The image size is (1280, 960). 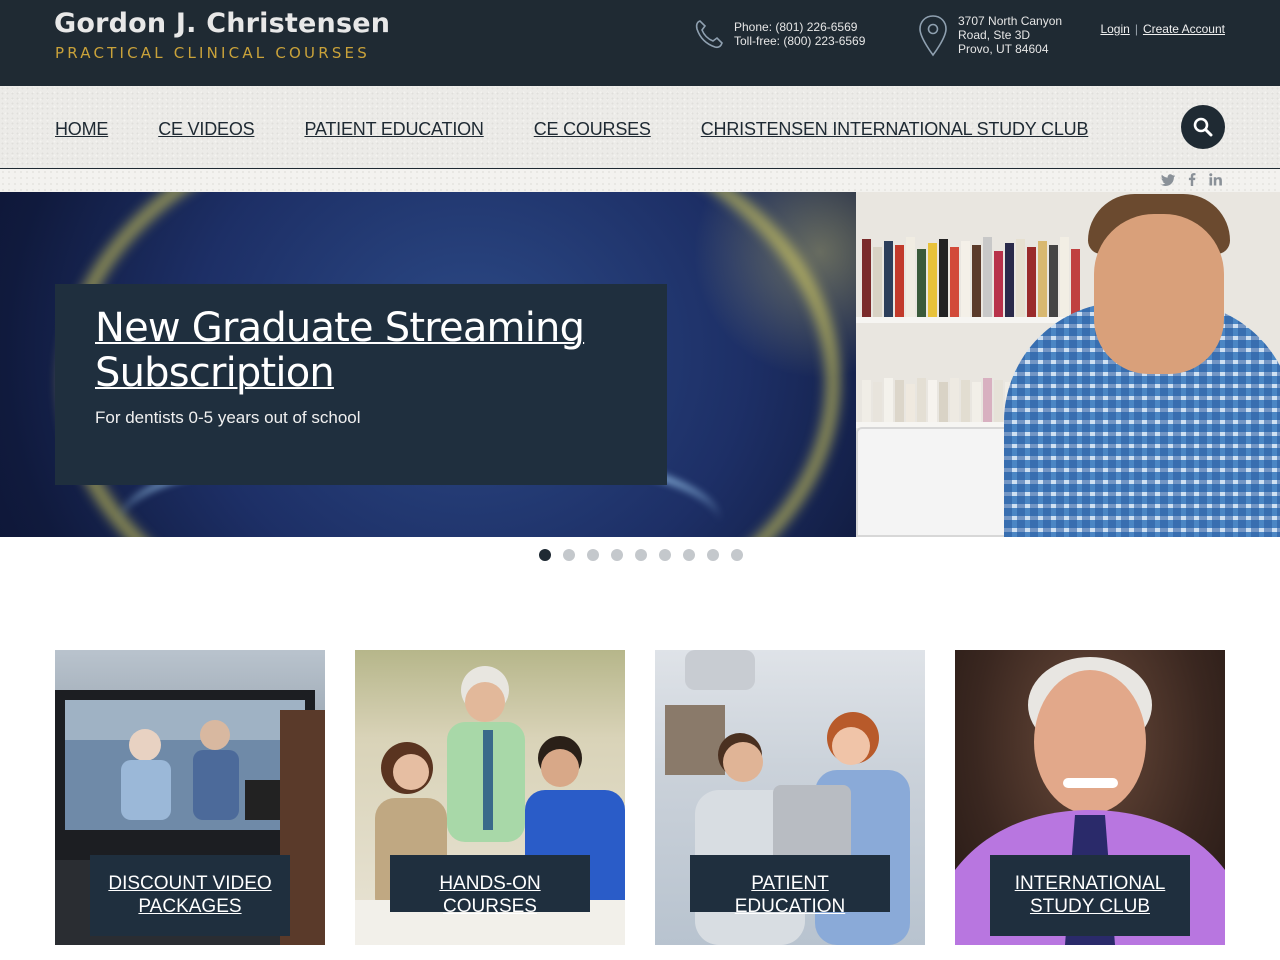 I want to click on social-links, so click(x=1191, y=179).